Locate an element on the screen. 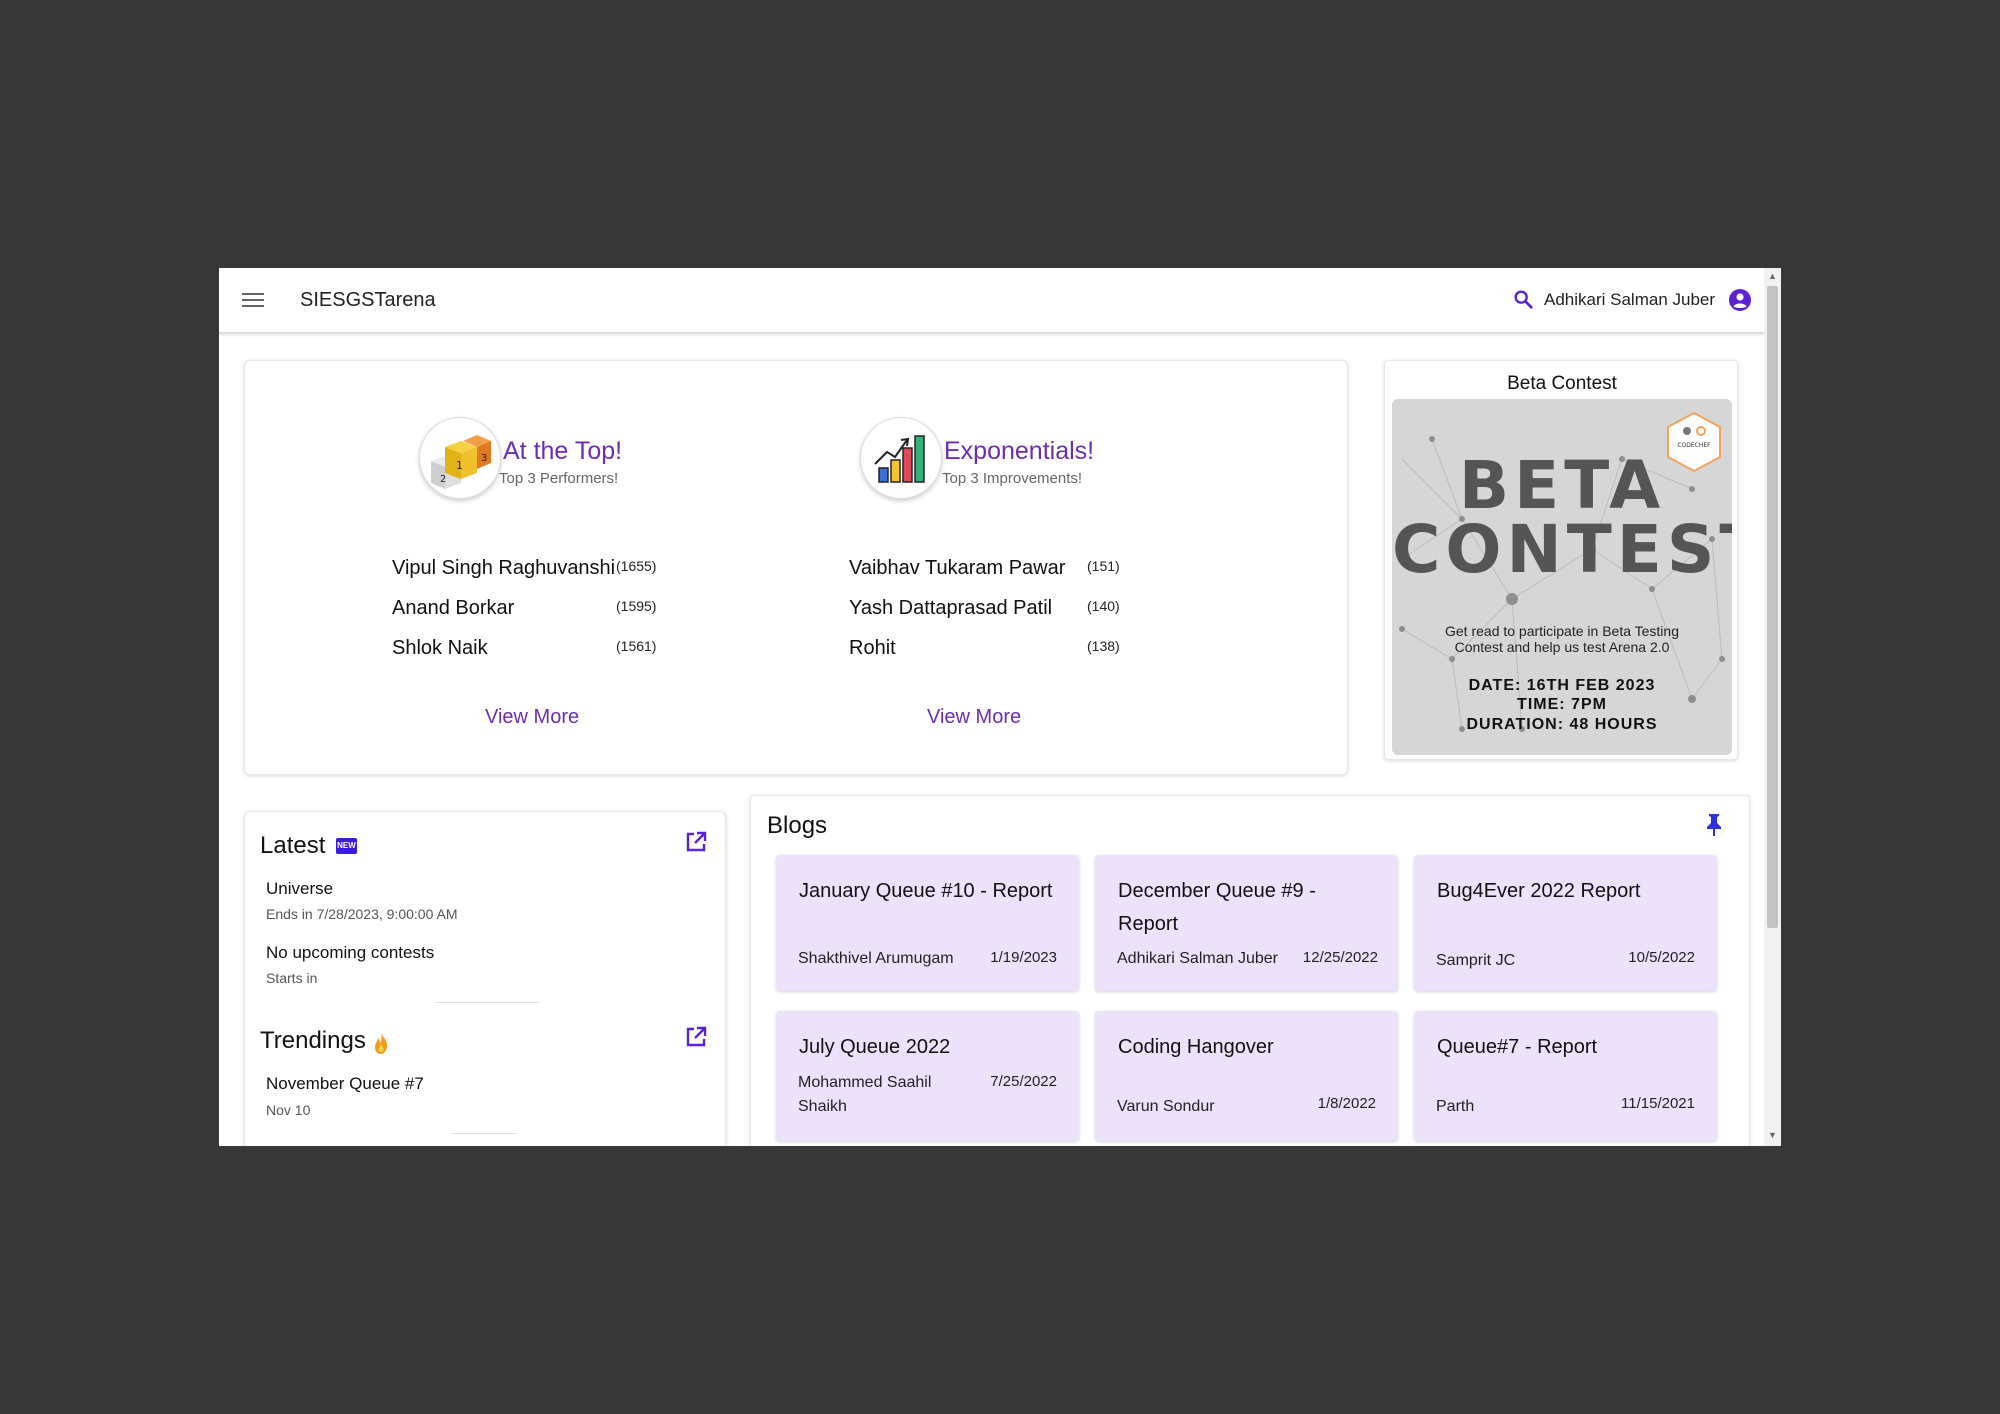  codechef-chapter-logo: CODECHEF is located at coordinates (1694, 442).